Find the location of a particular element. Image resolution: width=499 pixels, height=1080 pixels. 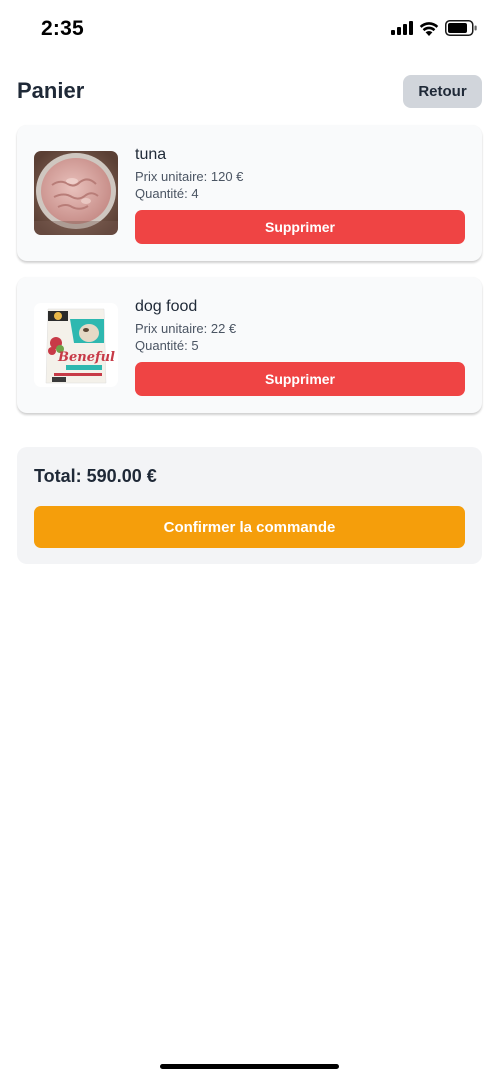

item-unit-price: Prix unitaire: 120 € is located at coordinates (189, 176).